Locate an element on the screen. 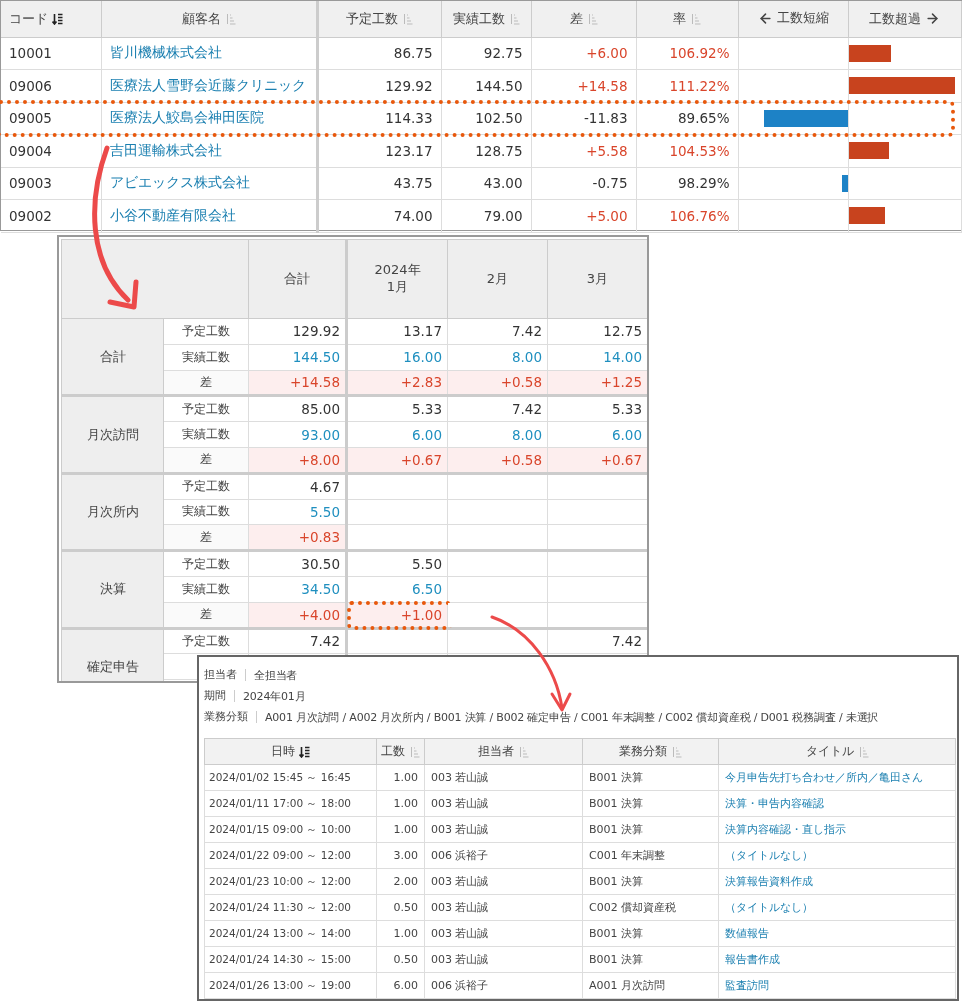  datetime-cell: 2024/01/02 15:45 ～ 16:45 is located at coordinates (290, 777).